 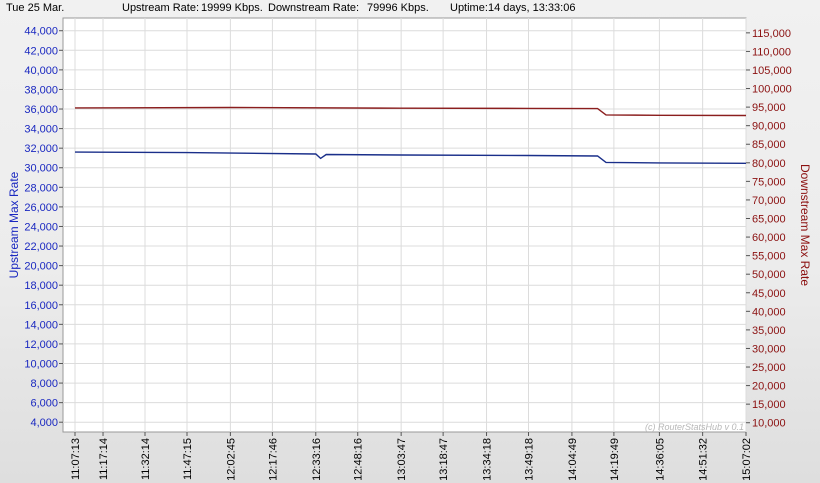 What do you see at coordinates (769, 164) in the screenshot?
I see `right-tick-label: 80,000` at bounding box center [769, 164].